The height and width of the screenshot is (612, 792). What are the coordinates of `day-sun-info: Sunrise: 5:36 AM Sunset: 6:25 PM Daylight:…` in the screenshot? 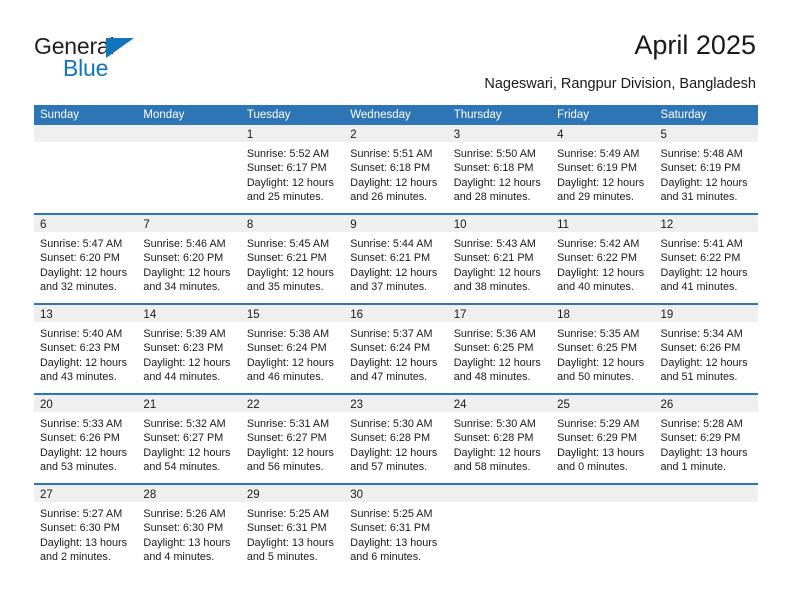 It's located at (499, 353).